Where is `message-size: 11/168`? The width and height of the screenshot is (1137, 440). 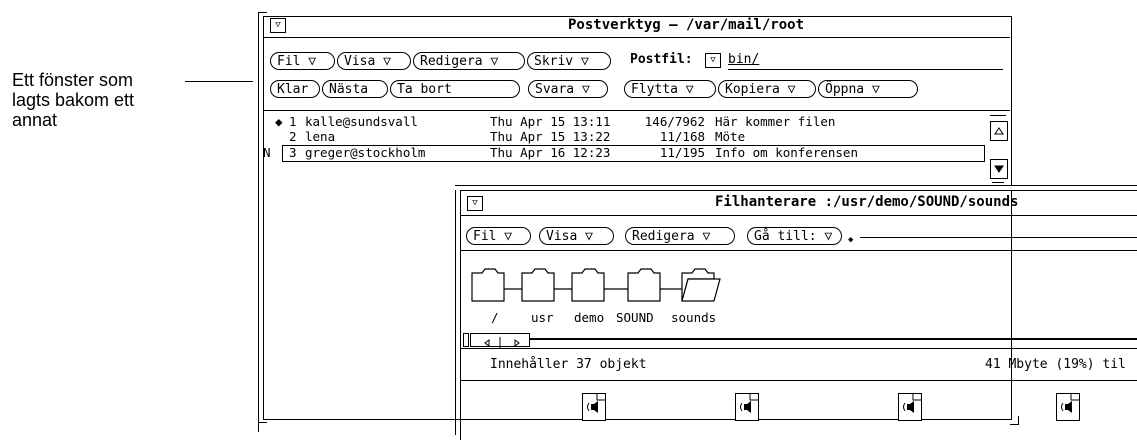 message-size: 11/168 is located at coordinates (682, 136).